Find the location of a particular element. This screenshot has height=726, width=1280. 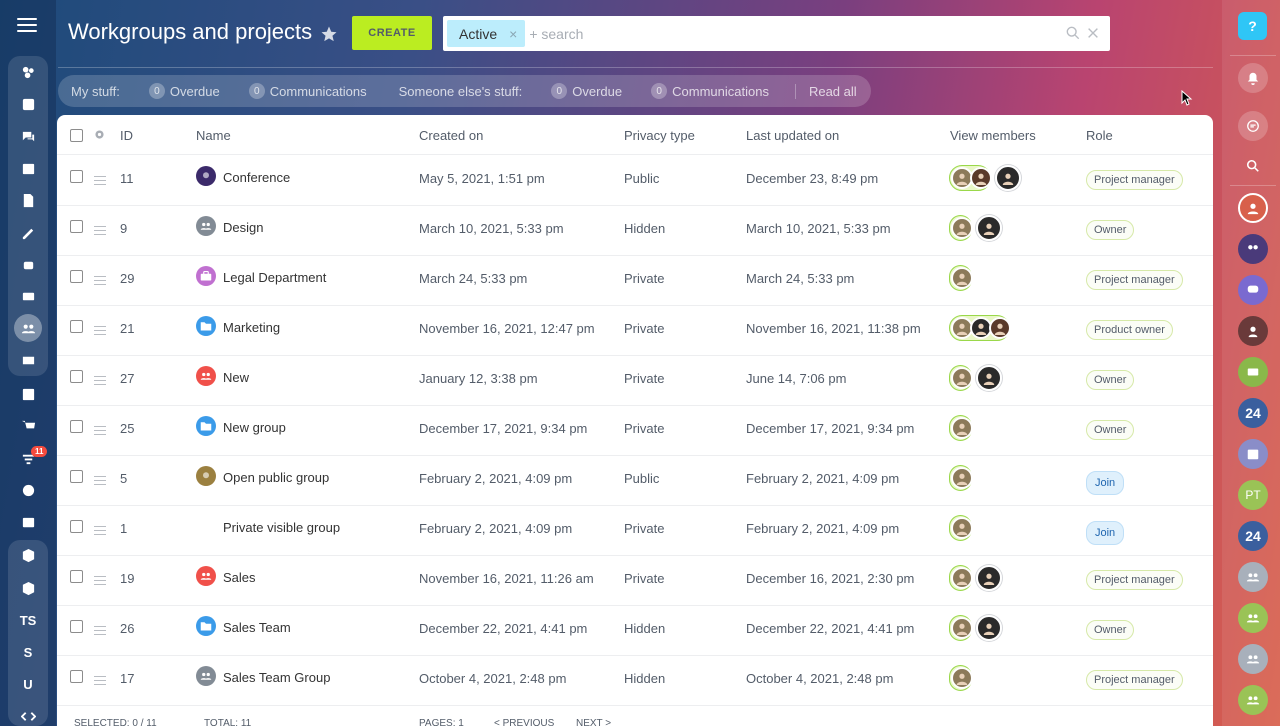

help-button: ? is located at coordinates (1252, 26).